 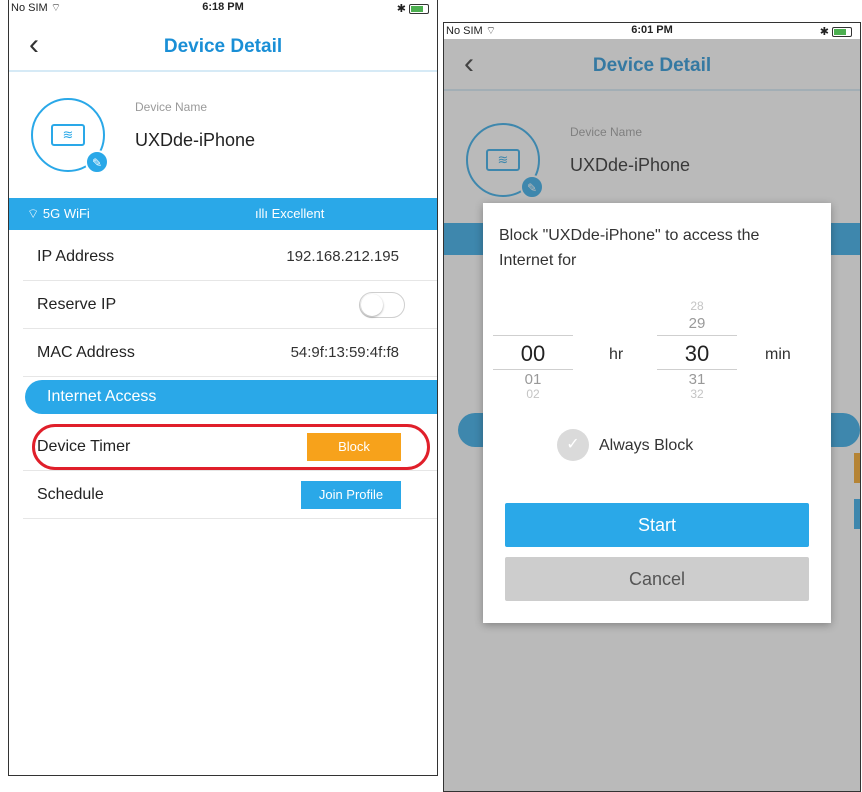 What do you see at coordinates (230, 447) in the screenshot?
I see `device-timer-row: Device Timer Block` at bounding box center [230, 447].